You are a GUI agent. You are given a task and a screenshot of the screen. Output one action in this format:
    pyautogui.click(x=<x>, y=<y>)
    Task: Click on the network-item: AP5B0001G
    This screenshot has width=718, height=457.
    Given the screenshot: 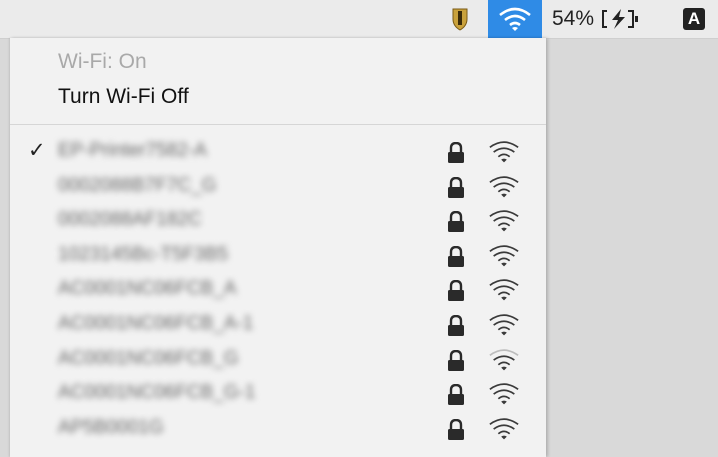 What is the action you would take?
    pyautogui.click(x=278, y=429)
    